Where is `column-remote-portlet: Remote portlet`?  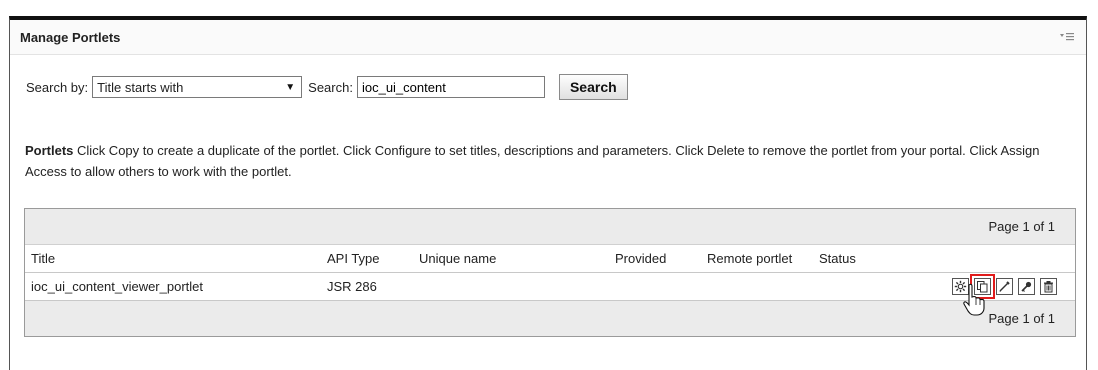 column-remote-portlet: Remote portlet is located at coordinates (750, 258).